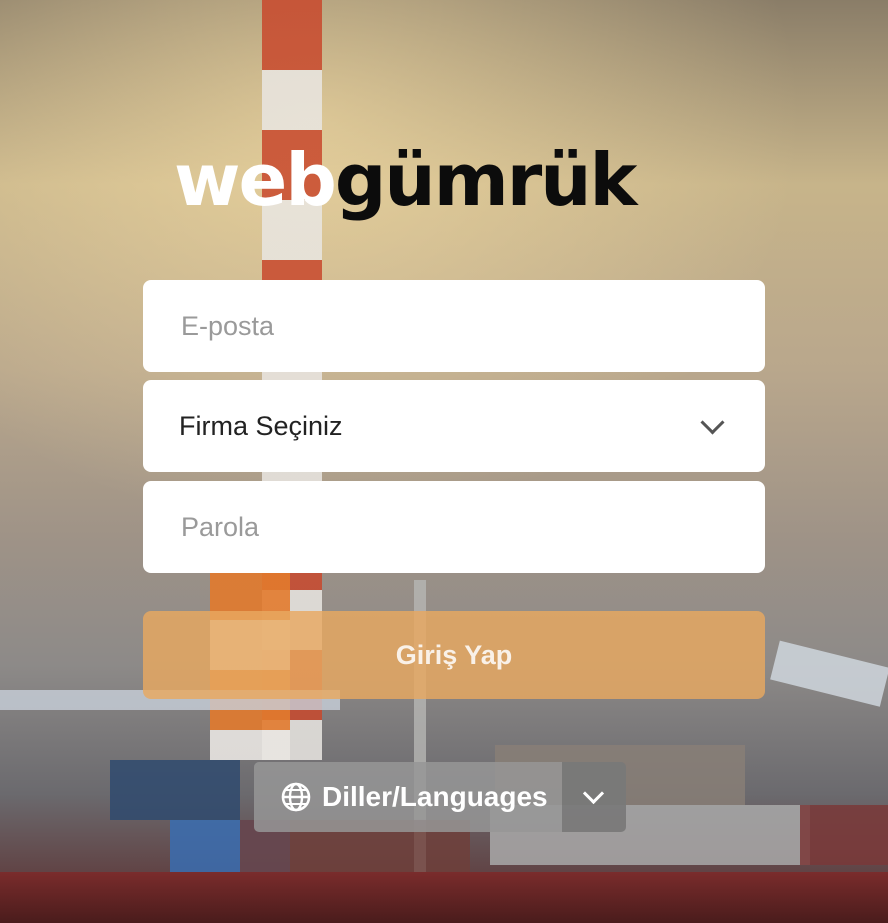  What do you see at coordinates (435, 796) in the screenshot?
I see `language-label: Diller/Languages` at bounding box center [435, 796].